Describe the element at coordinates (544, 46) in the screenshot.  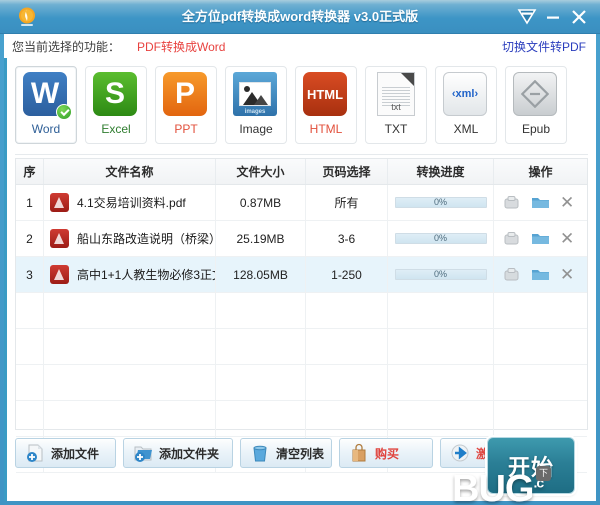
I see `switch-to-pdf-link: 切换文件转PDF` at that location.